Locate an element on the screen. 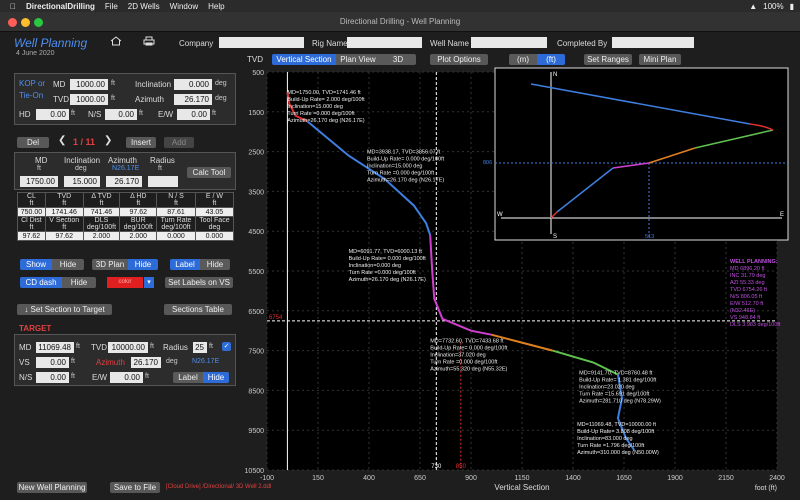  set-ranges-button: Set Ranges is located at coordinates (608, 59).